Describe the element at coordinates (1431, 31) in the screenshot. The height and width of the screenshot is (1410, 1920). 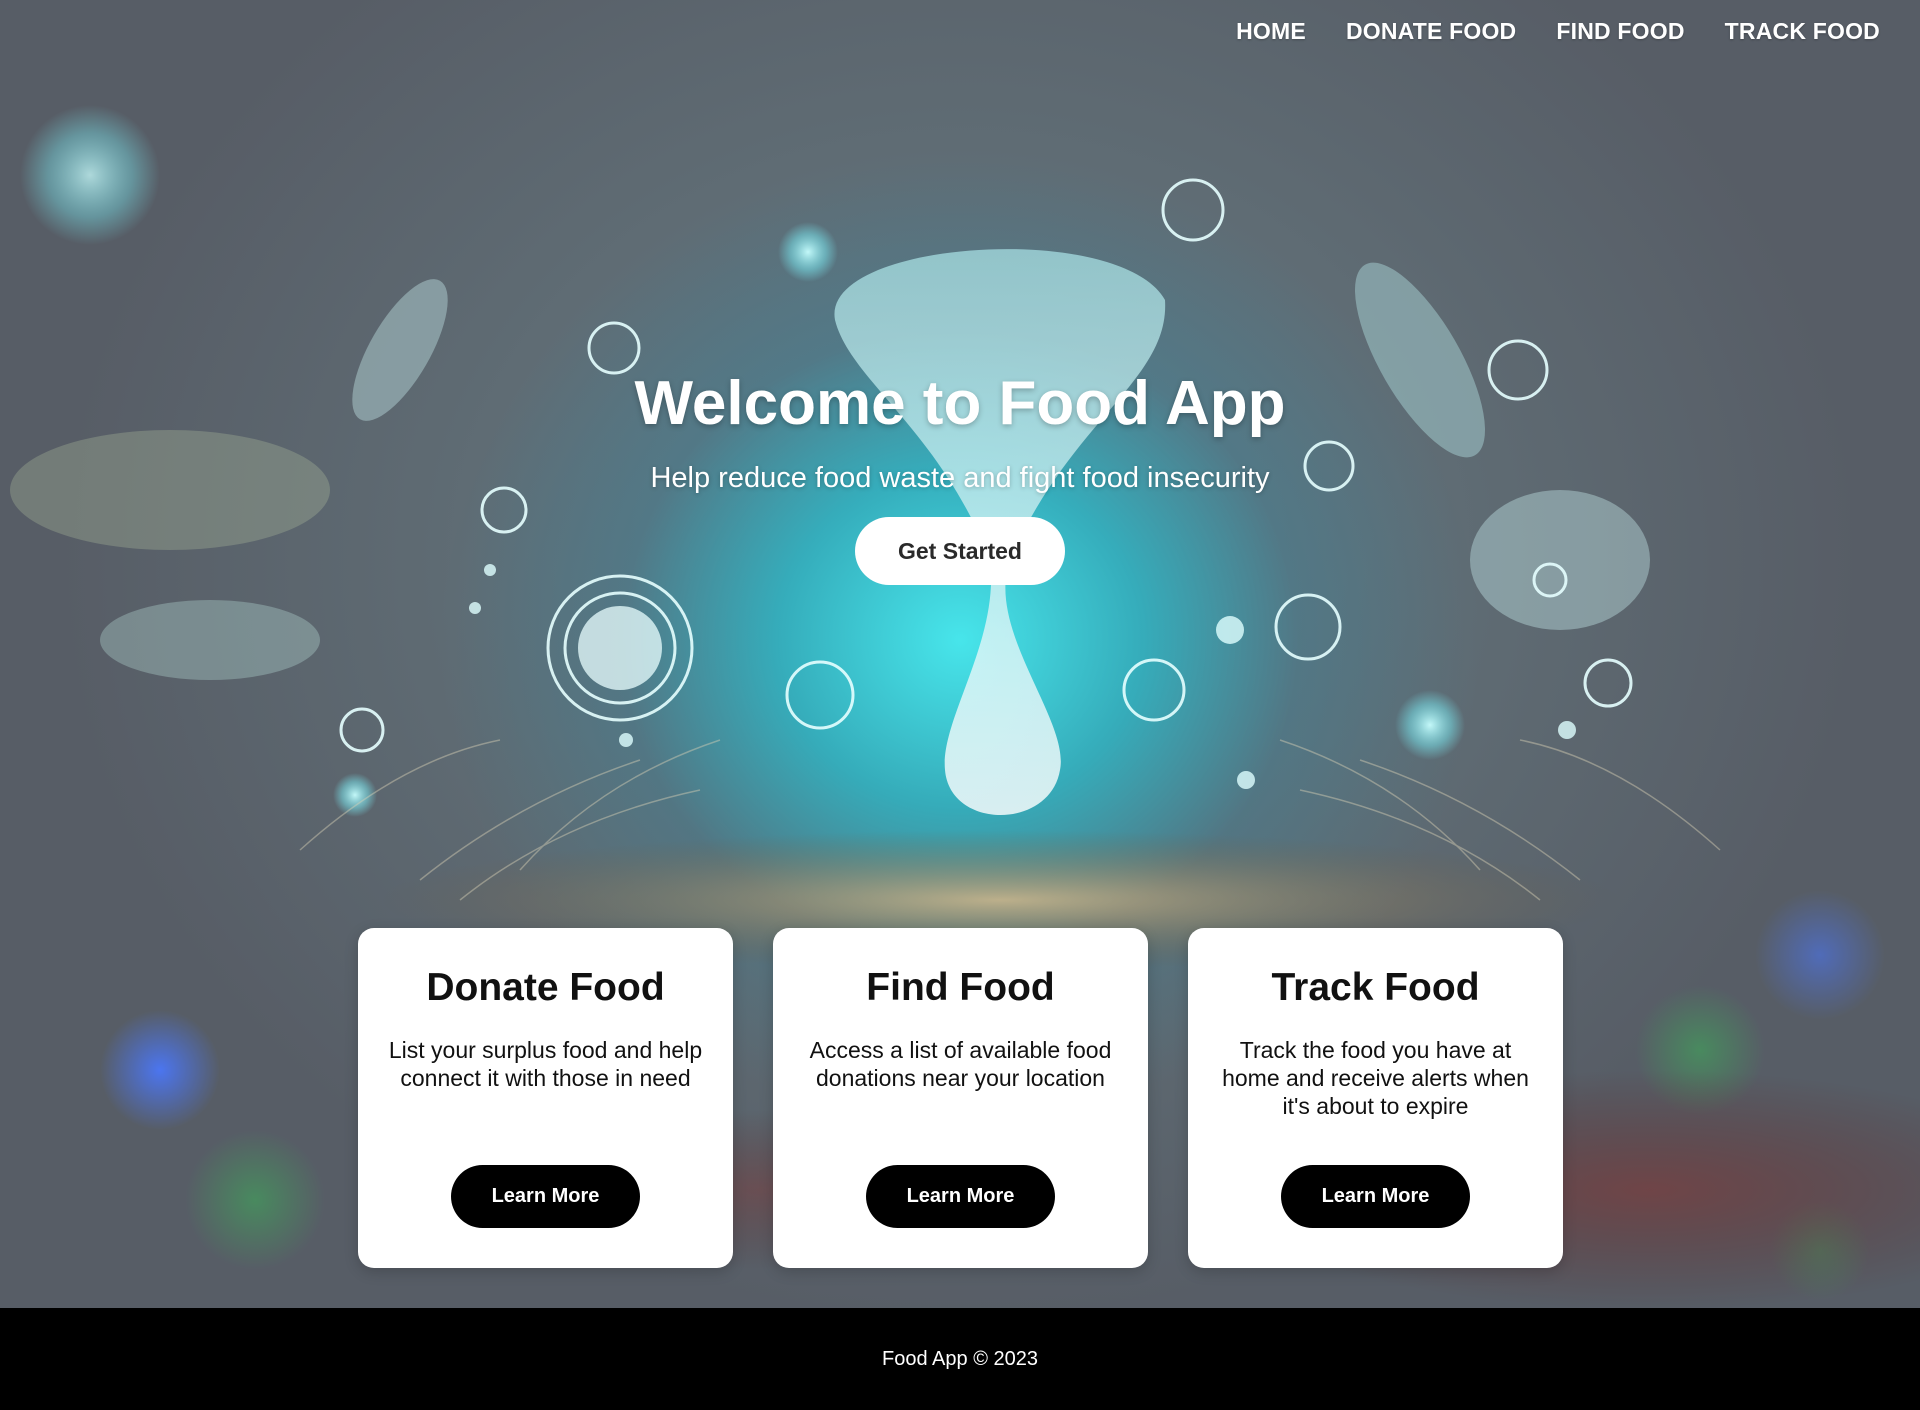
I see `nav-donate-food: DONATE FOOD` at that location.